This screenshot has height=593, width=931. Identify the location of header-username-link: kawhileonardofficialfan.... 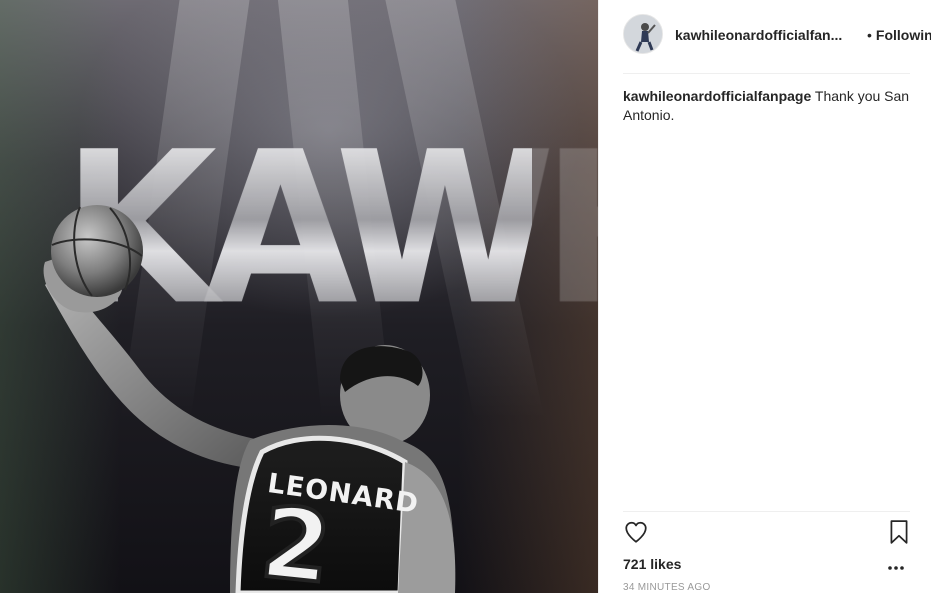
(758, 35).